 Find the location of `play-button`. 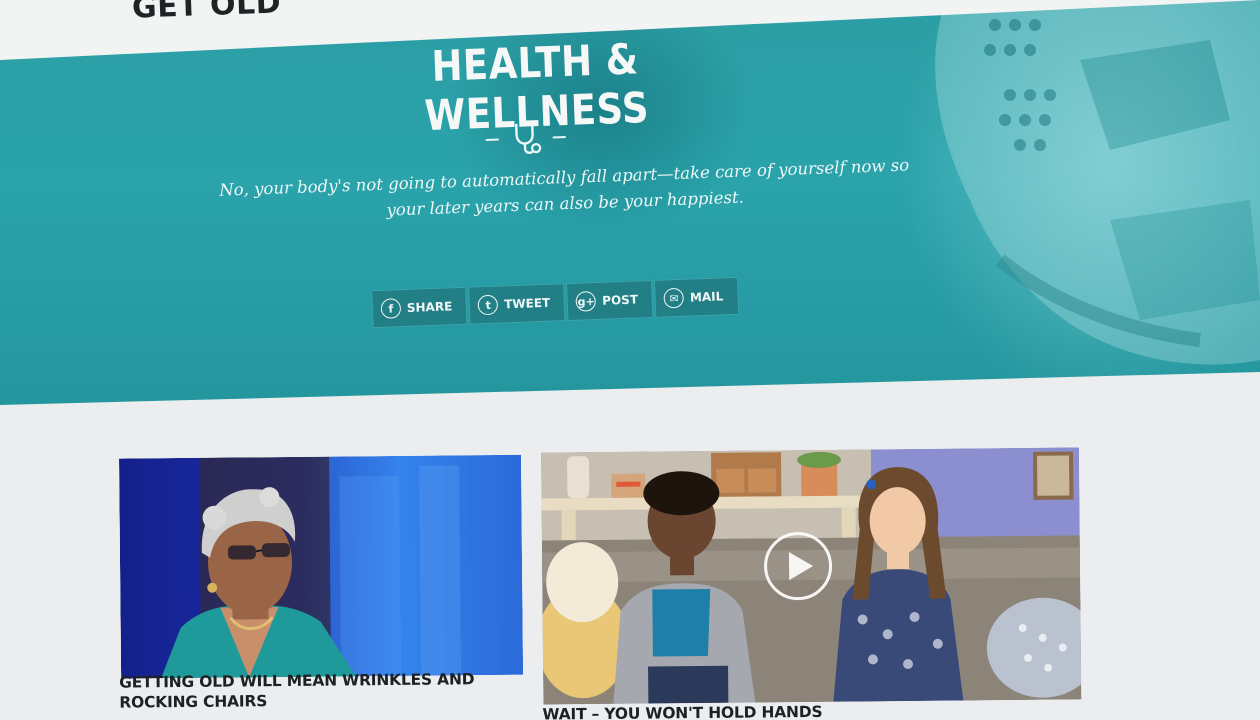

play-button is located at coordinates (798, 566).